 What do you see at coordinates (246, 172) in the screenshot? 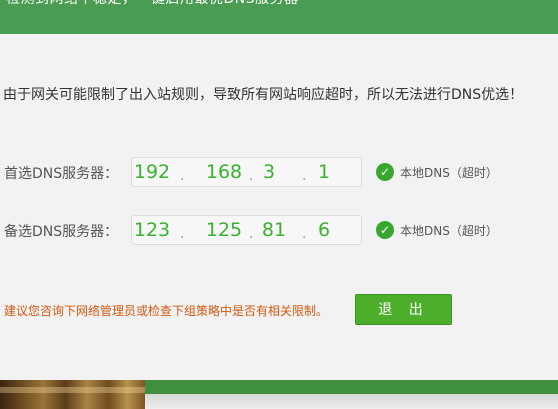
I see `primary-dns-input: 192 . 168 . 3 . 1` at bounding box center [246, 172].